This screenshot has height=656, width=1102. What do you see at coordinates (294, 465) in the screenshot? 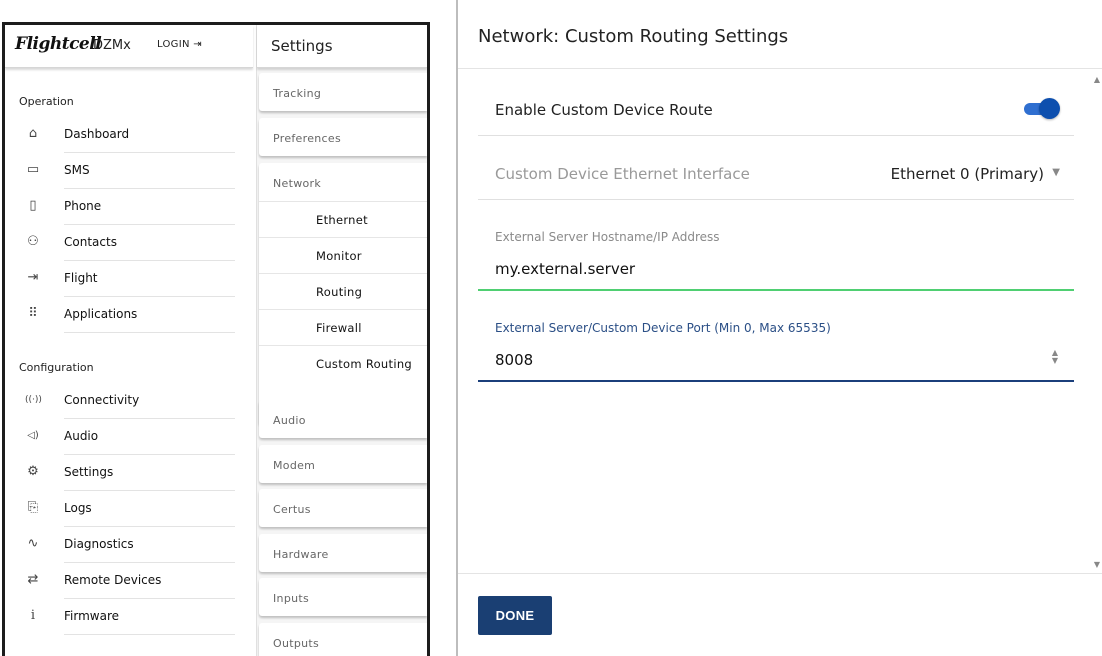
I see `section-label: Modem` at bounding box center [294, 465].